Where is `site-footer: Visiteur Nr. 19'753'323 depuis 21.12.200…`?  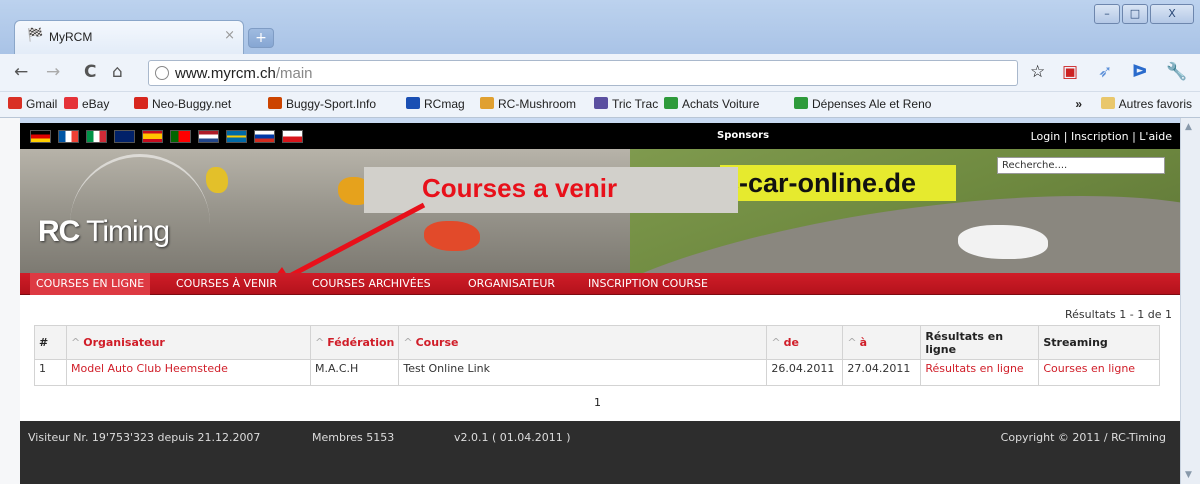 site-footer: Visiteur Nr. 19'753'323 depuis 21.12.200… is located at coordinates (600, 436).